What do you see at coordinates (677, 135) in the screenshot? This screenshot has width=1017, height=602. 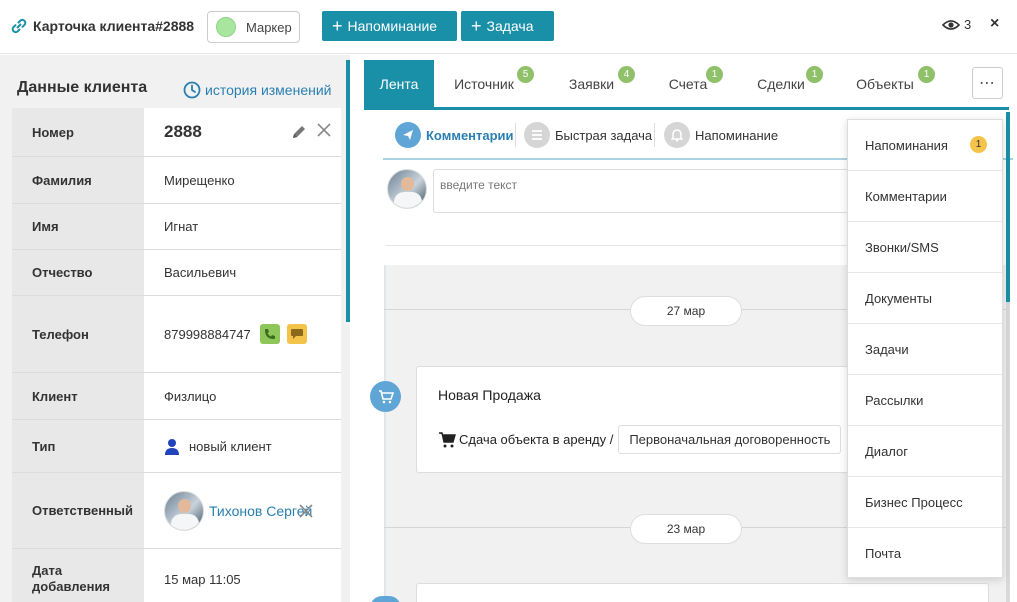 I see `bell-icon` at bounding box center [677, 135].